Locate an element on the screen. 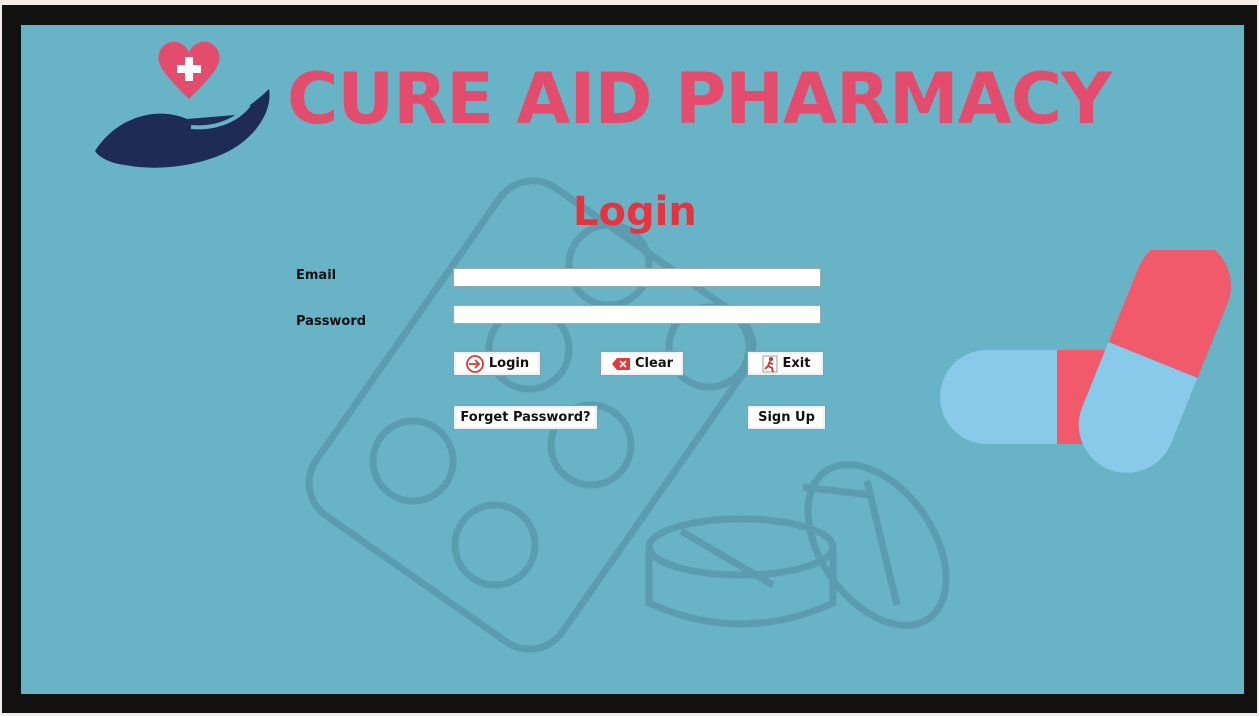  signup-button-label: Sign Up is located at coordinates (786, 417).